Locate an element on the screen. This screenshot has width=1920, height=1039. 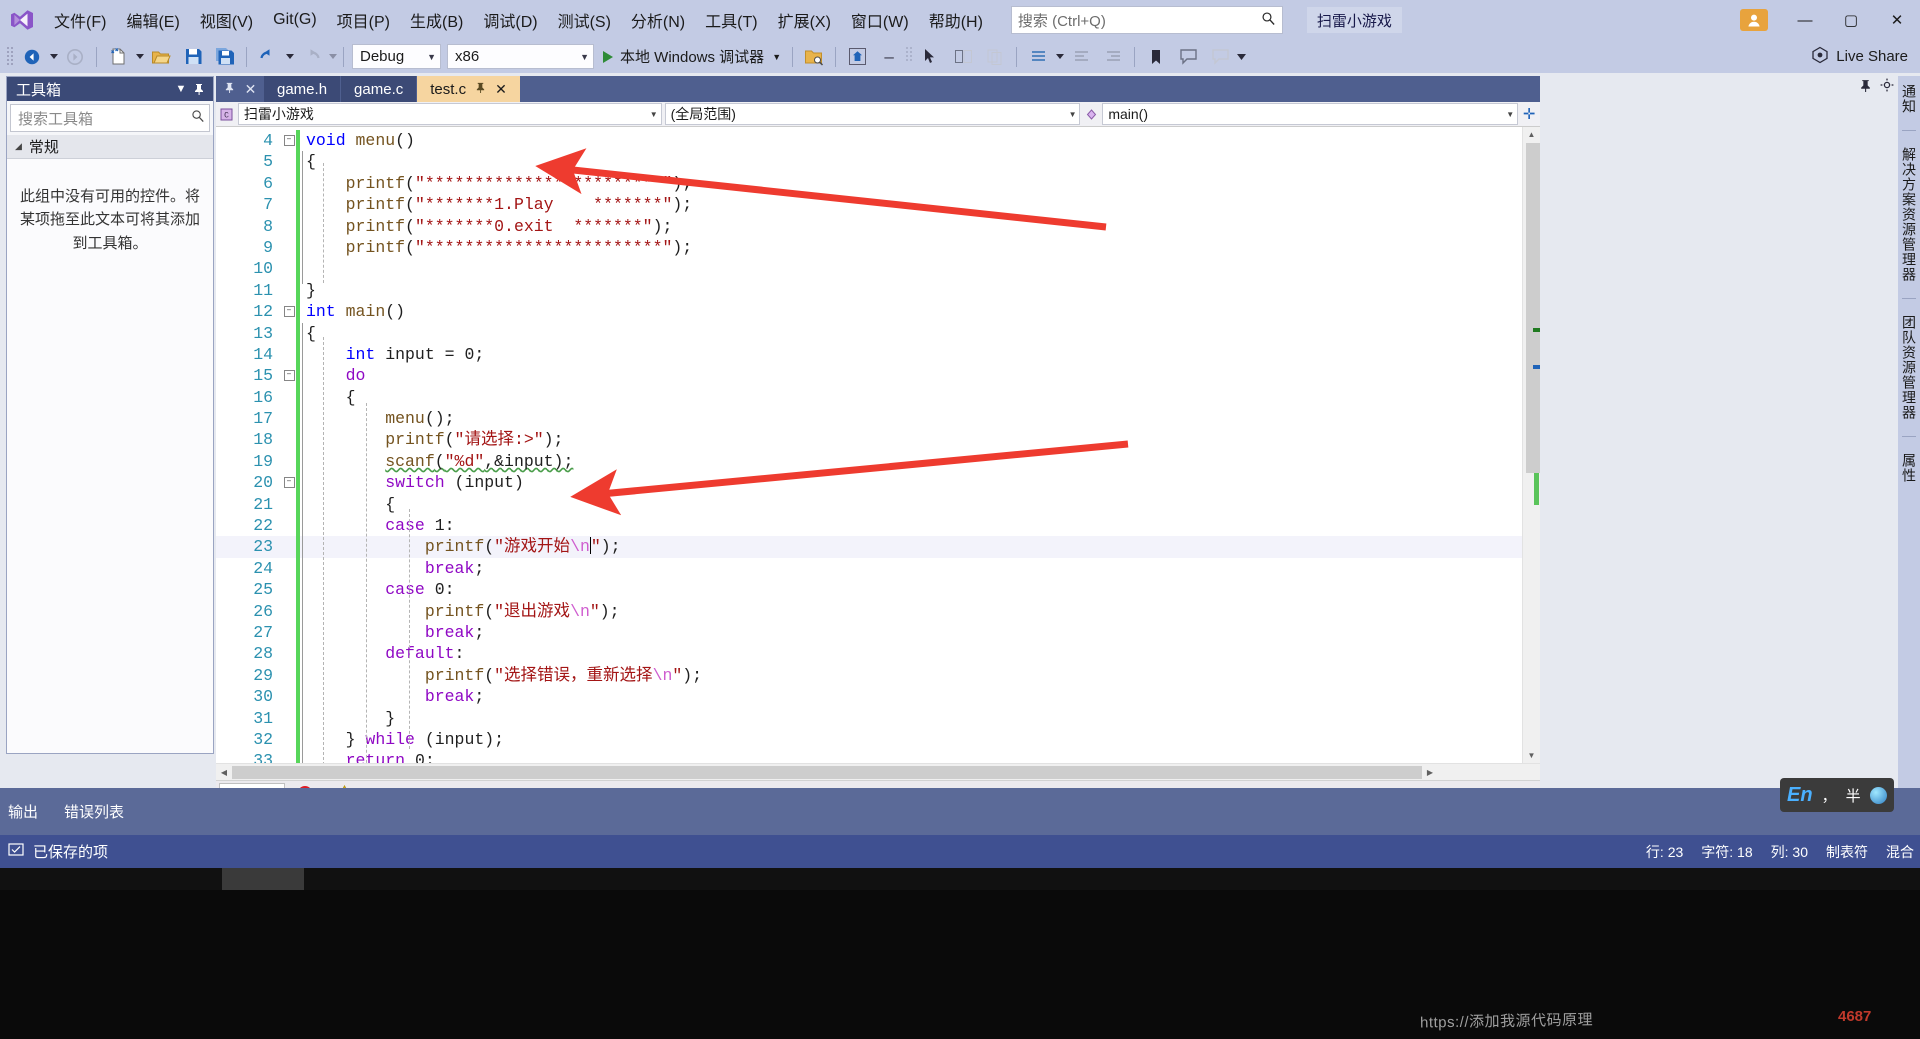
maximize-button: ▢ is located at coordinates (1851, 20).